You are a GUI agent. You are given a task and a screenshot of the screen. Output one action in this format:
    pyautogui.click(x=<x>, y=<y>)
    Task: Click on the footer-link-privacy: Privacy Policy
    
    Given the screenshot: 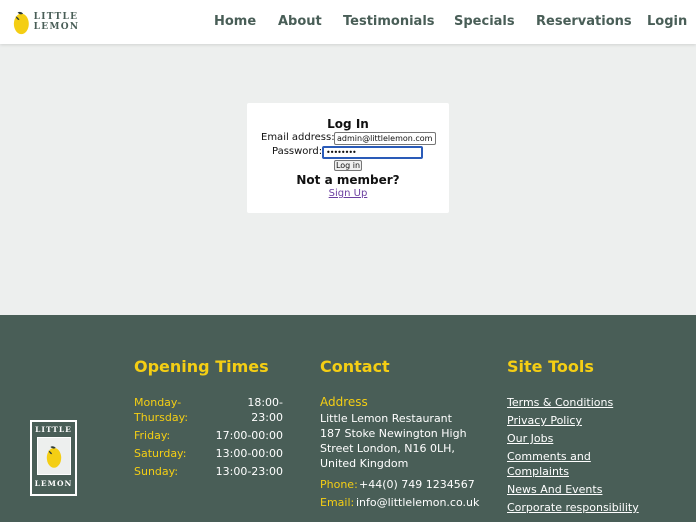 What is the action you would take?
    pyautogui.click(x=544, y=420)
    